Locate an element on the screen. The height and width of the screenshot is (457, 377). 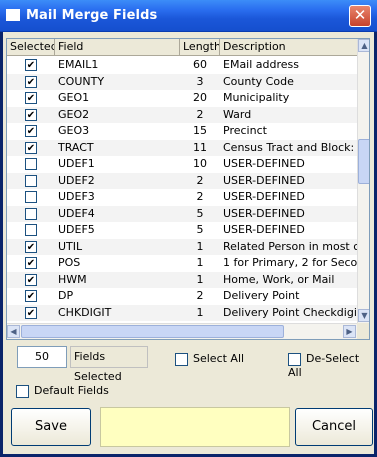
column-header-description: Description is located at coordinates (290, 47).